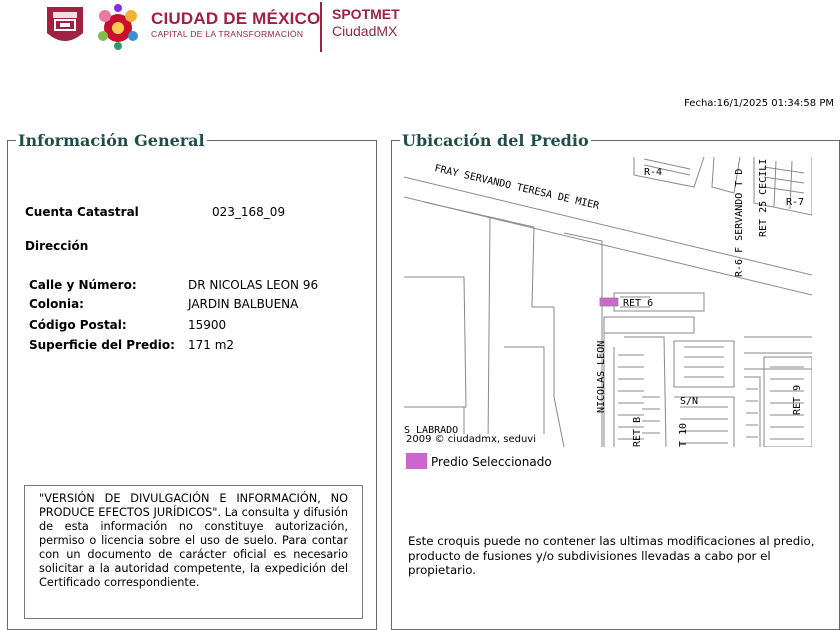  Describe the element at coordinates (207, 325) in the screenshot. I see `codigo-postal-value: 15900` at that location.